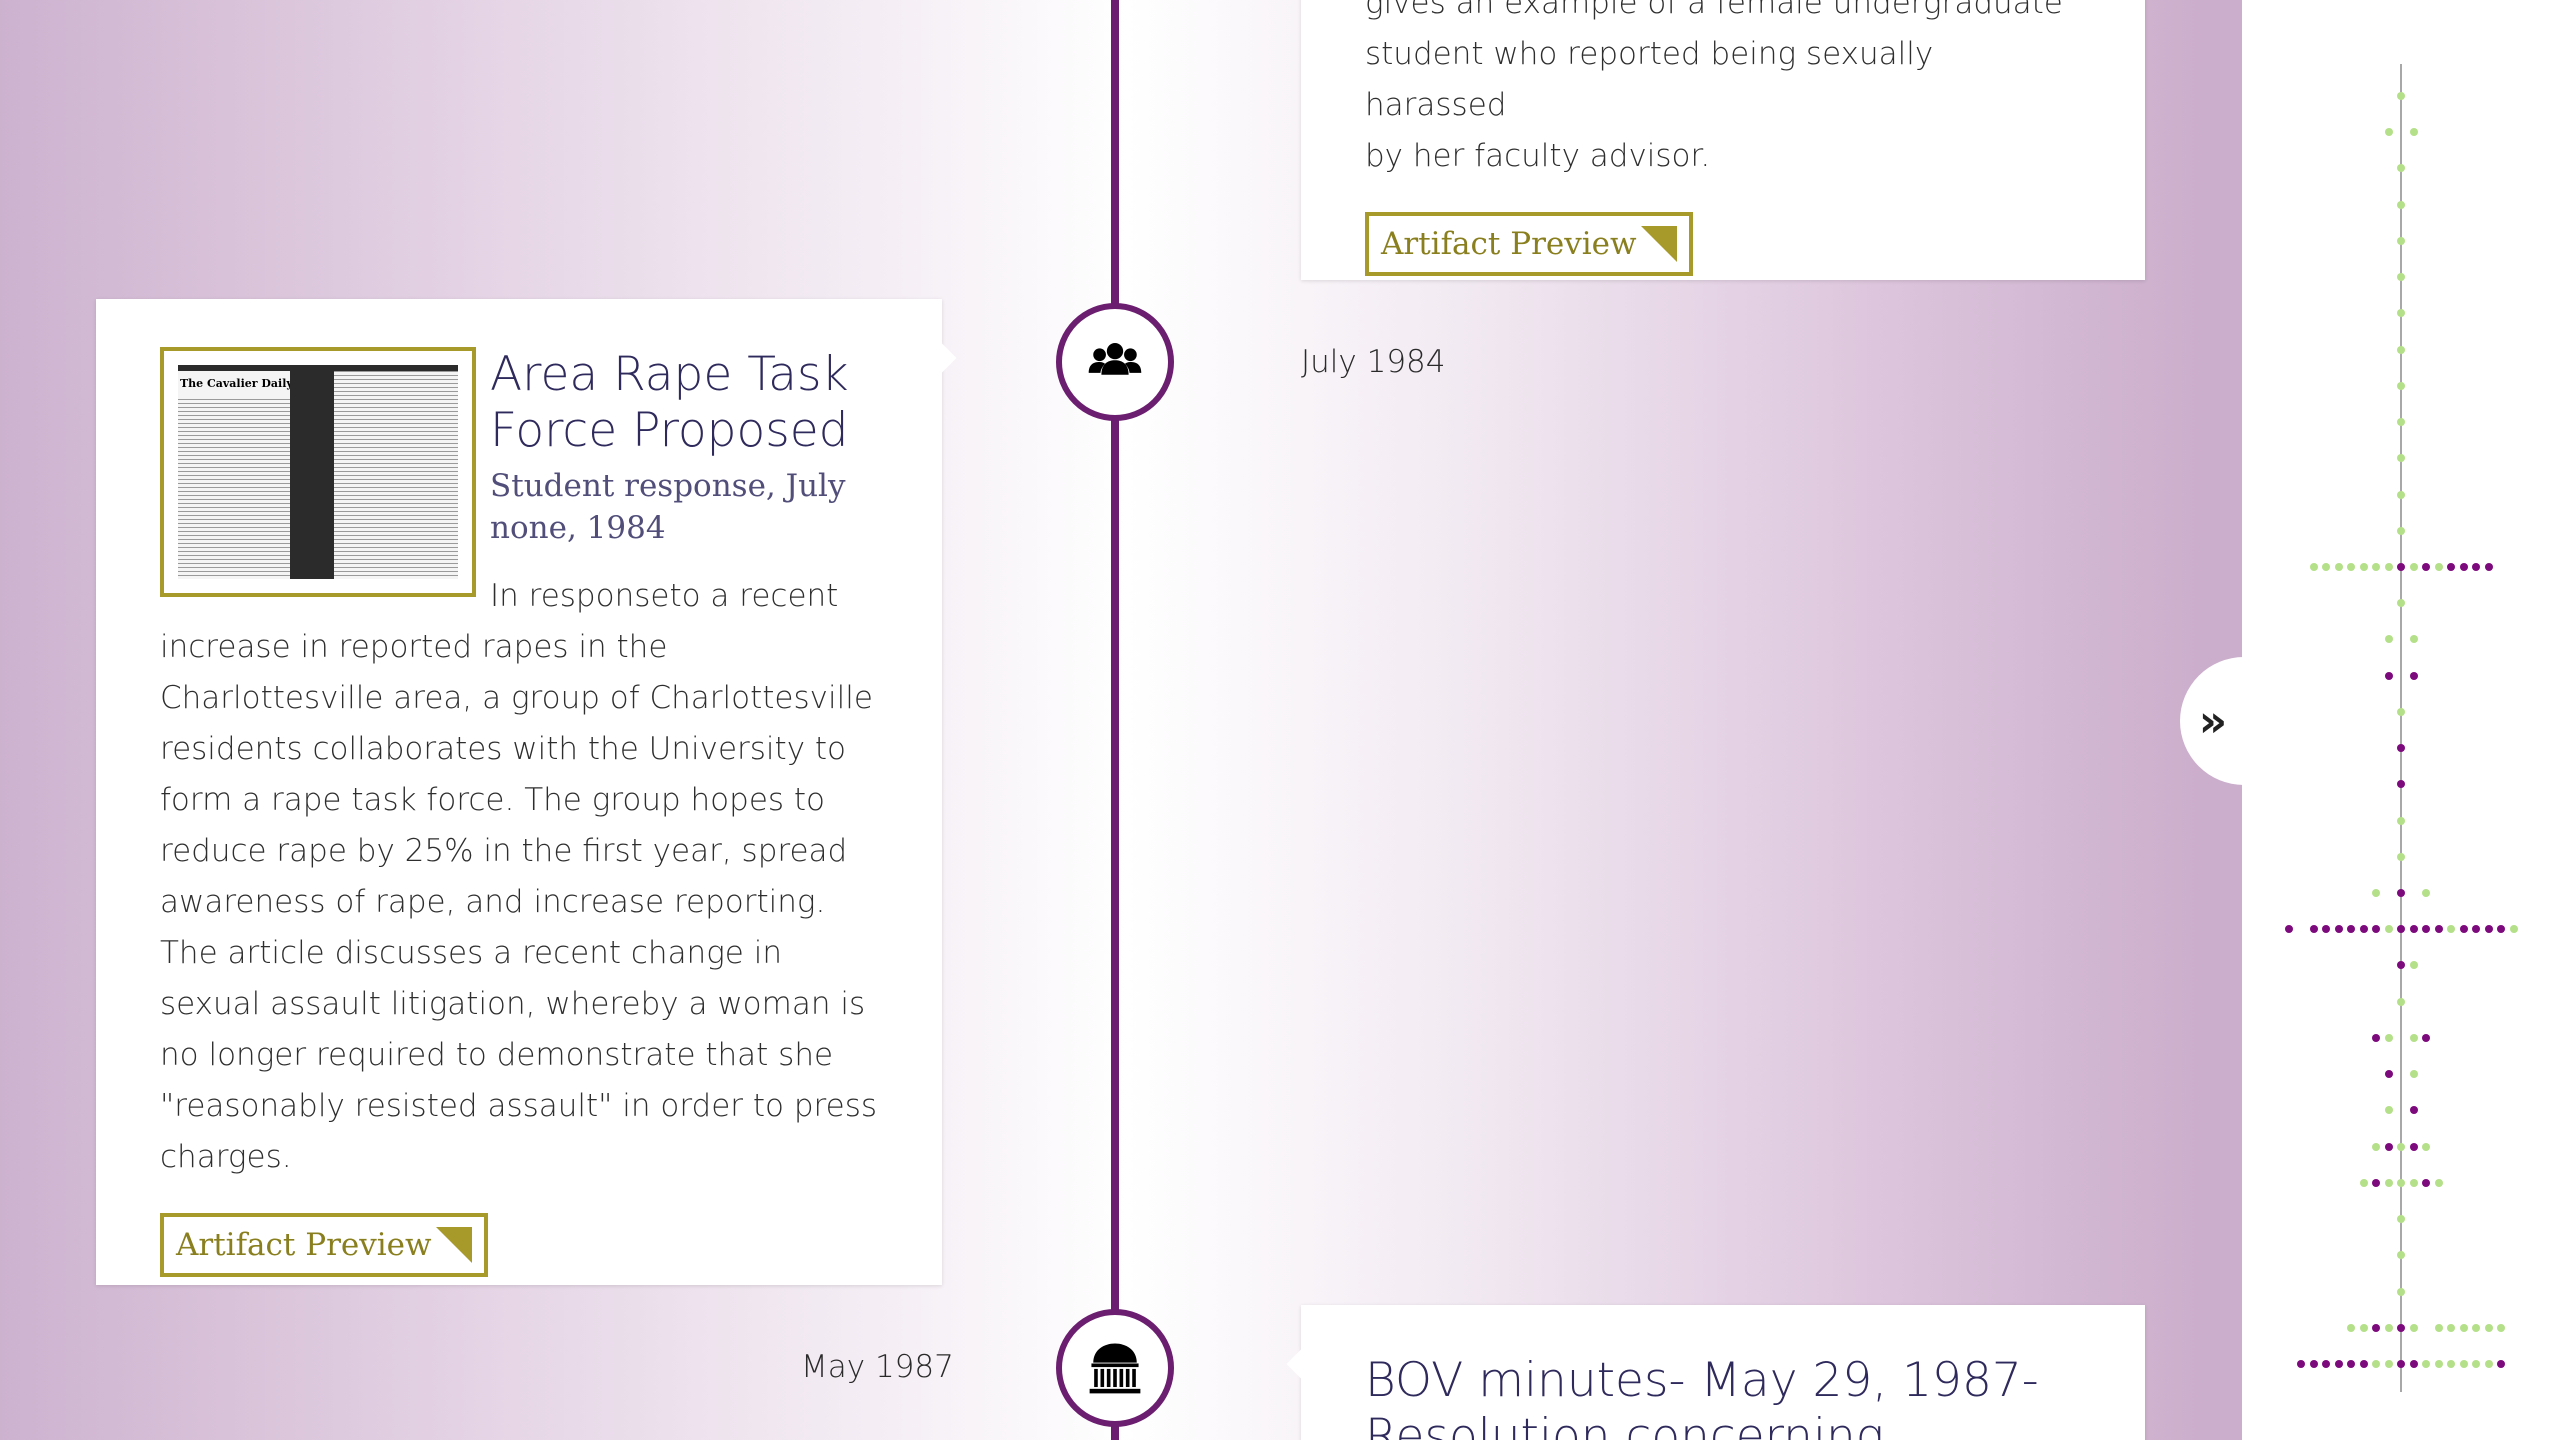 This screenshot has height=1440, width=2560. Describe the element at coordinates (2213, 721) in the screenshot. I see `sidebar-toggle-button: »` at that location.